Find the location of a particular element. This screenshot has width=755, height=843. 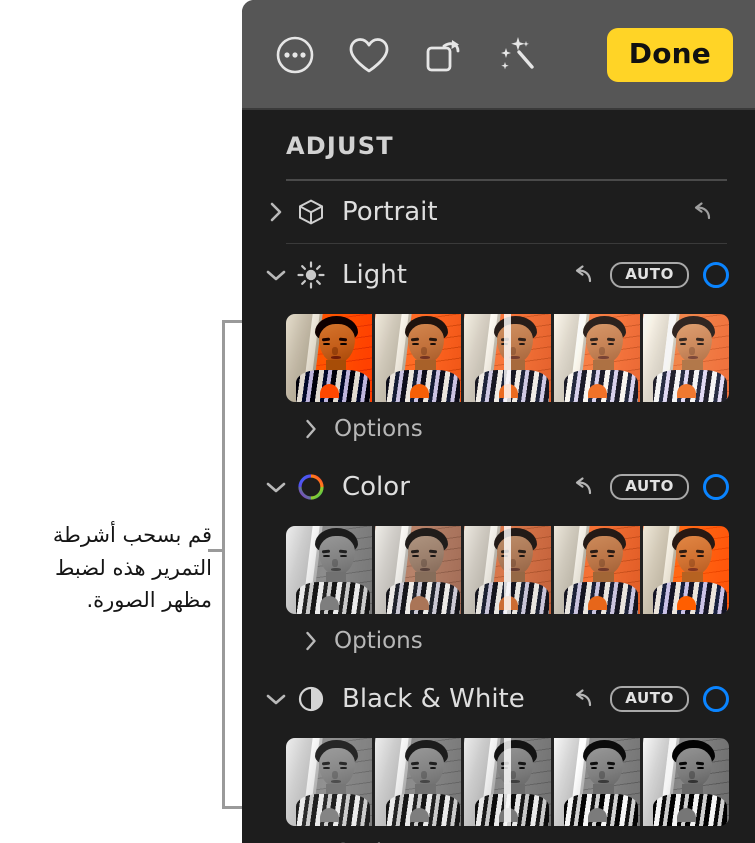

section-row-color: Color AUTO is located at coordinates (498, 487).